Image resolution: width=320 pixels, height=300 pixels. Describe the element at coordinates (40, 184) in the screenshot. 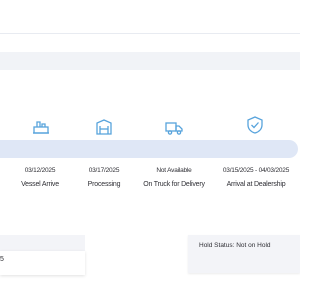

I see `step-1-label: Vessel Arrive` at that location.